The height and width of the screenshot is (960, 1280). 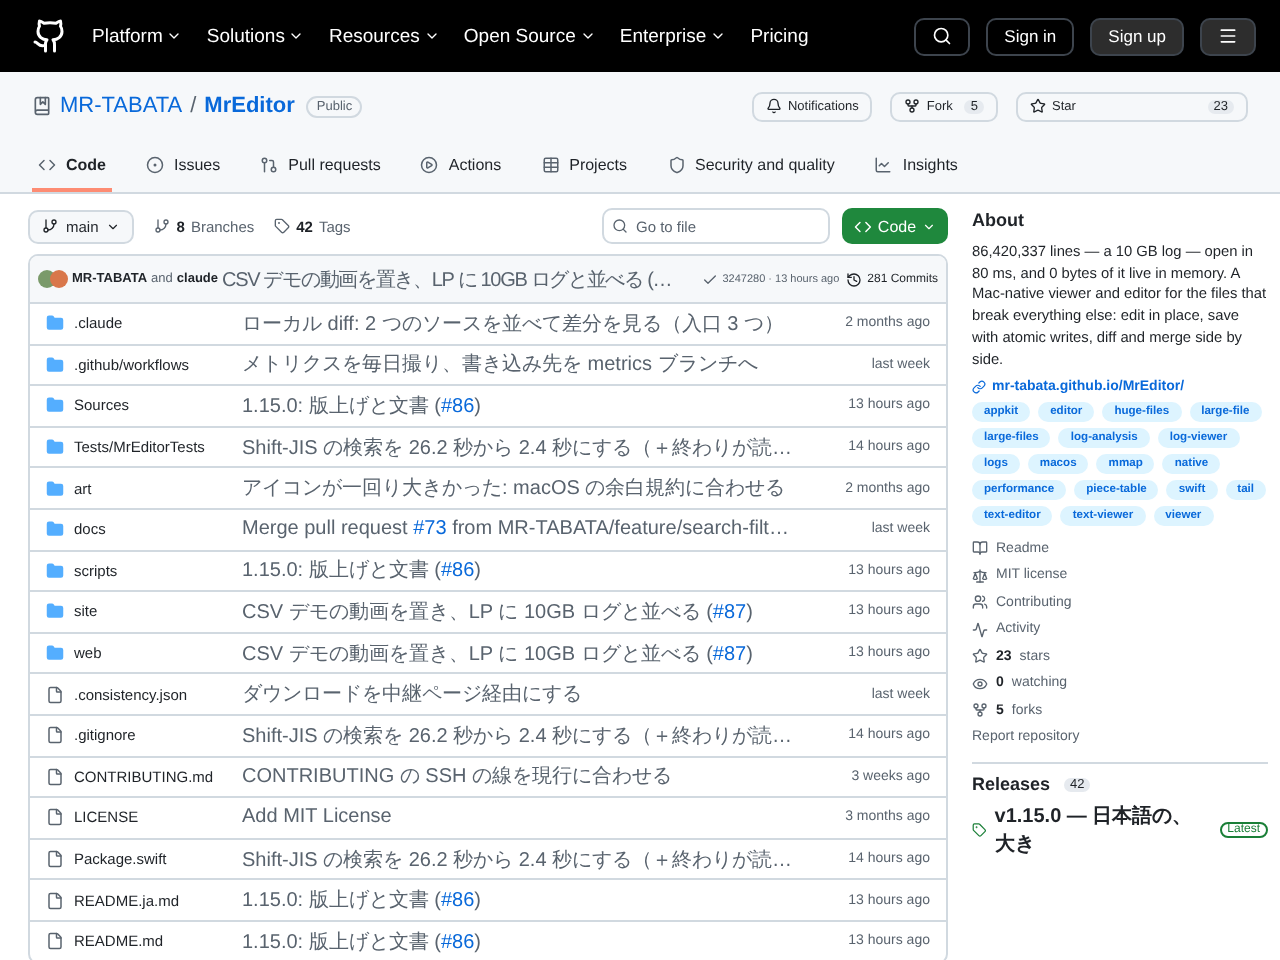 What do you see at coordinates (50, 36) in the screenshot?
I see `github-logo-icon` at bounding box center [50, 36].